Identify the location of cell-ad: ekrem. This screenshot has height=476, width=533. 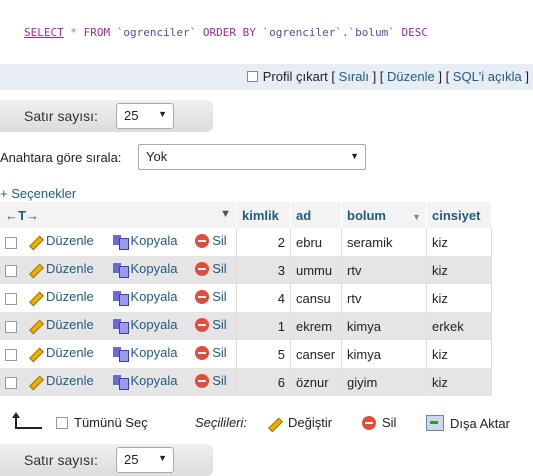
(316, 326).